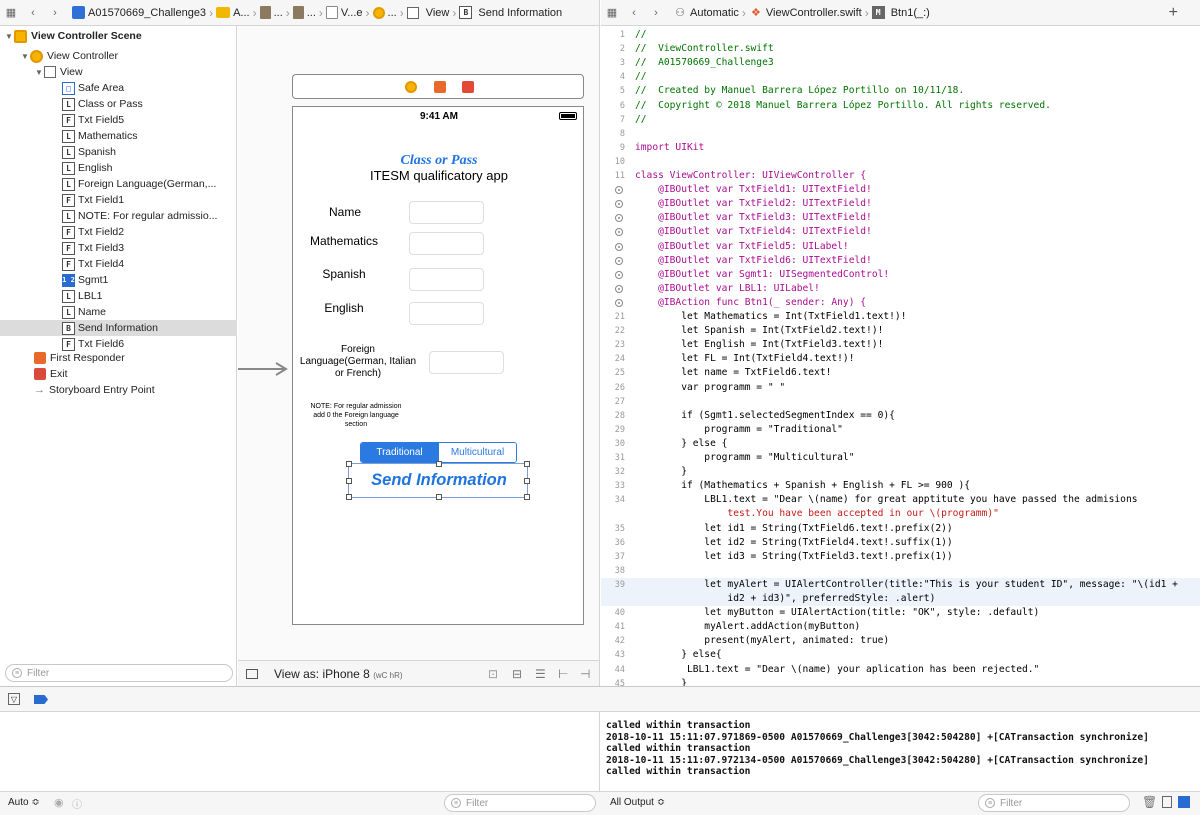 The image size is (1200, 815). Describe the element at coordinates (477, 452) in the screenshot. I see `segment-multicultural: Multicultural` at that location.